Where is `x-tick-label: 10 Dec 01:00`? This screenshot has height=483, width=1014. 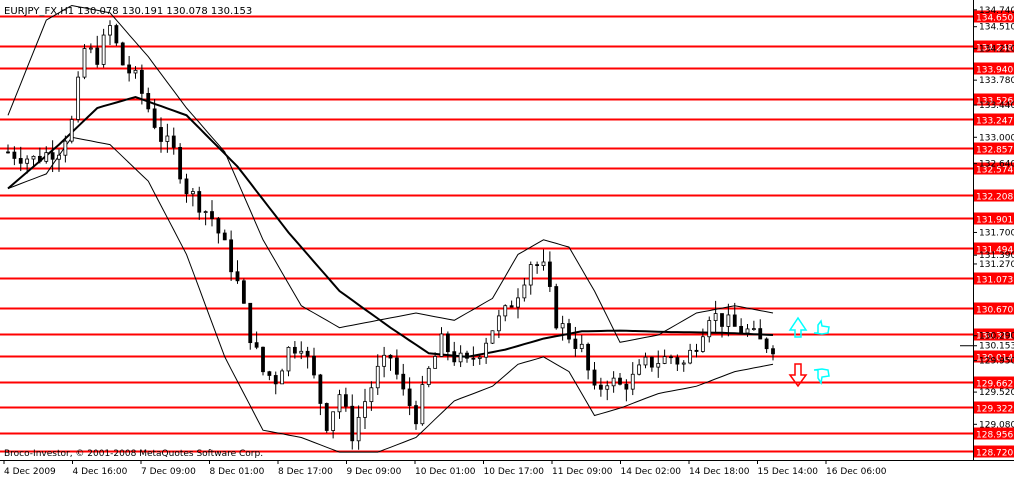
x-tick-label: 10 Dec 01:00 is located at coordinates (445, 472).